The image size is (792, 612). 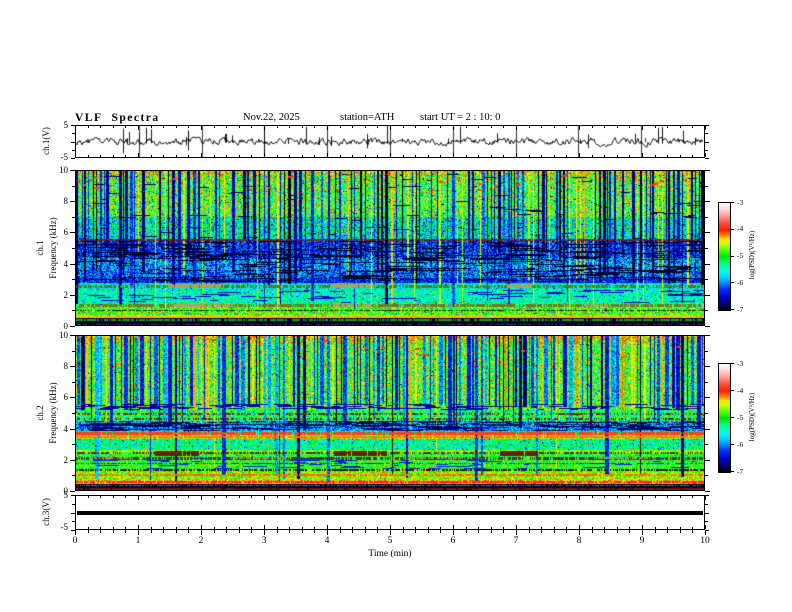 I want to click on spec2-axis-label: Frequency (kHz), so click(x=53, y=413).